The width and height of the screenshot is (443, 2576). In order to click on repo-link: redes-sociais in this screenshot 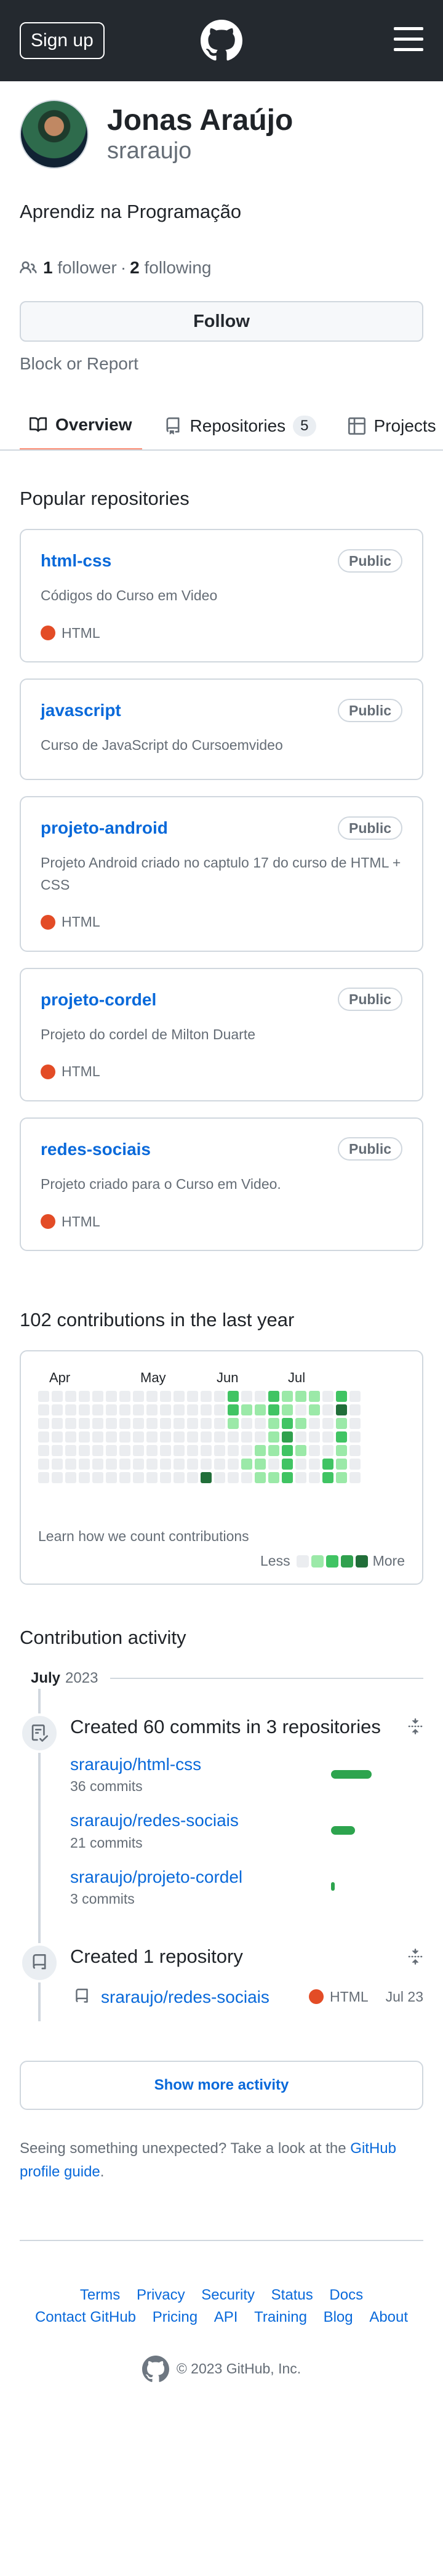, I will do `click(96, 1149)`.